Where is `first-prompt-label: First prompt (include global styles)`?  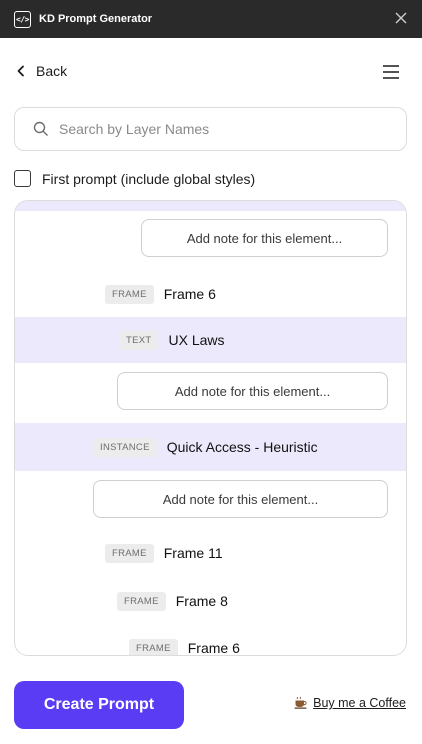
first-prompt-label: First prompt (include global styles) is located at coordinates (149, 178).